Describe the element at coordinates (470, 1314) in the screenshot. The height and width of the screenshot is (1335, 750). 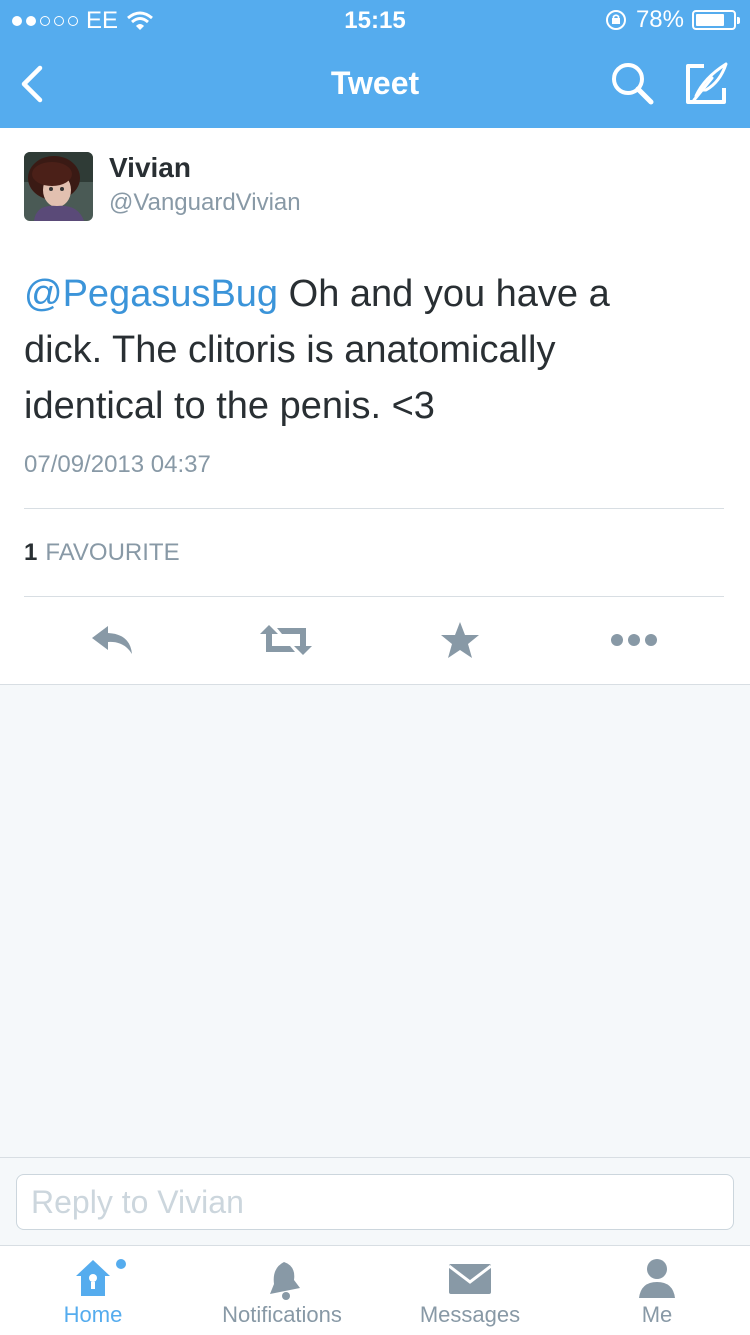
I see `tab-messages-label: Messages` at that location.